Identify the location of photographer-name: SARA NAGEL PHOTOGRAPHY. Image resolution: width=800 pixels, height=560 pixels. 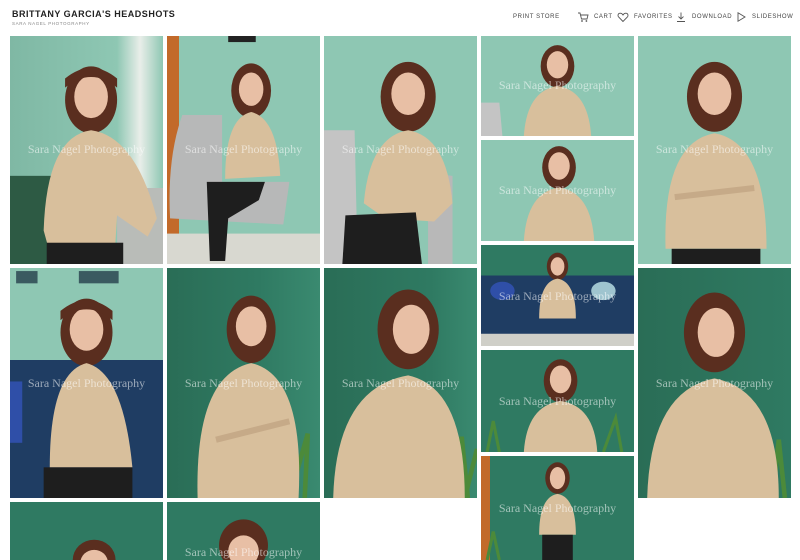
(51, 23).